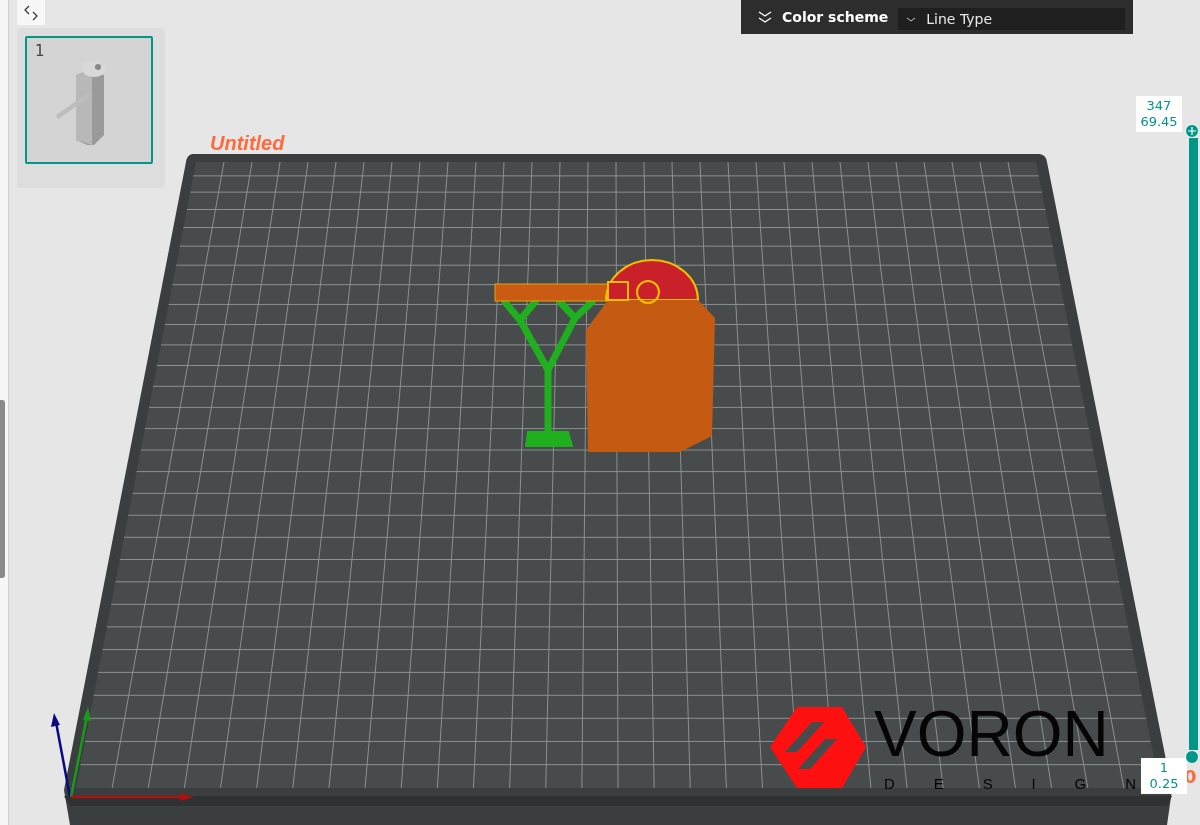 This screenshot has height=825, width=1200. I want to click on color-scheme-label: Color scheme, so click(835, 17).